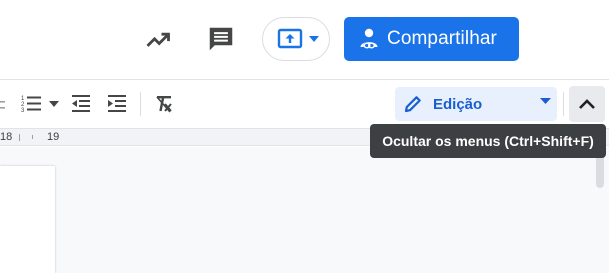  Describe the element at coordinates (442, 38) in the screenshot. I see `share-button-label: Compartilhar` at that location.